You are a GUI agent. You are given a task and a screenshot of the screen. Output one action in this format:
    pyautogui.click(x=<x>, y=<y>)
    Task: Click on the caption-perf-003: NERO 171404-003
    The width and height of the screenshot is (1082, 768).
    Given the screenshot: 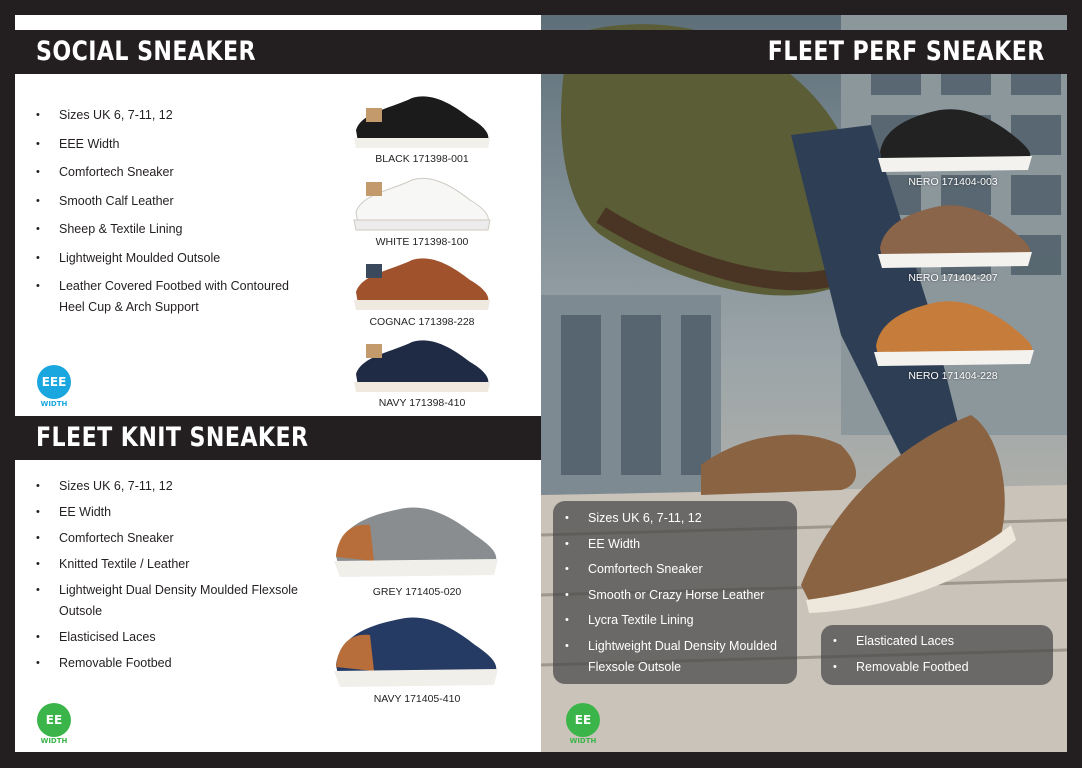 What is the action you would take?
    pyautogui.click(x=953, y=182)
    